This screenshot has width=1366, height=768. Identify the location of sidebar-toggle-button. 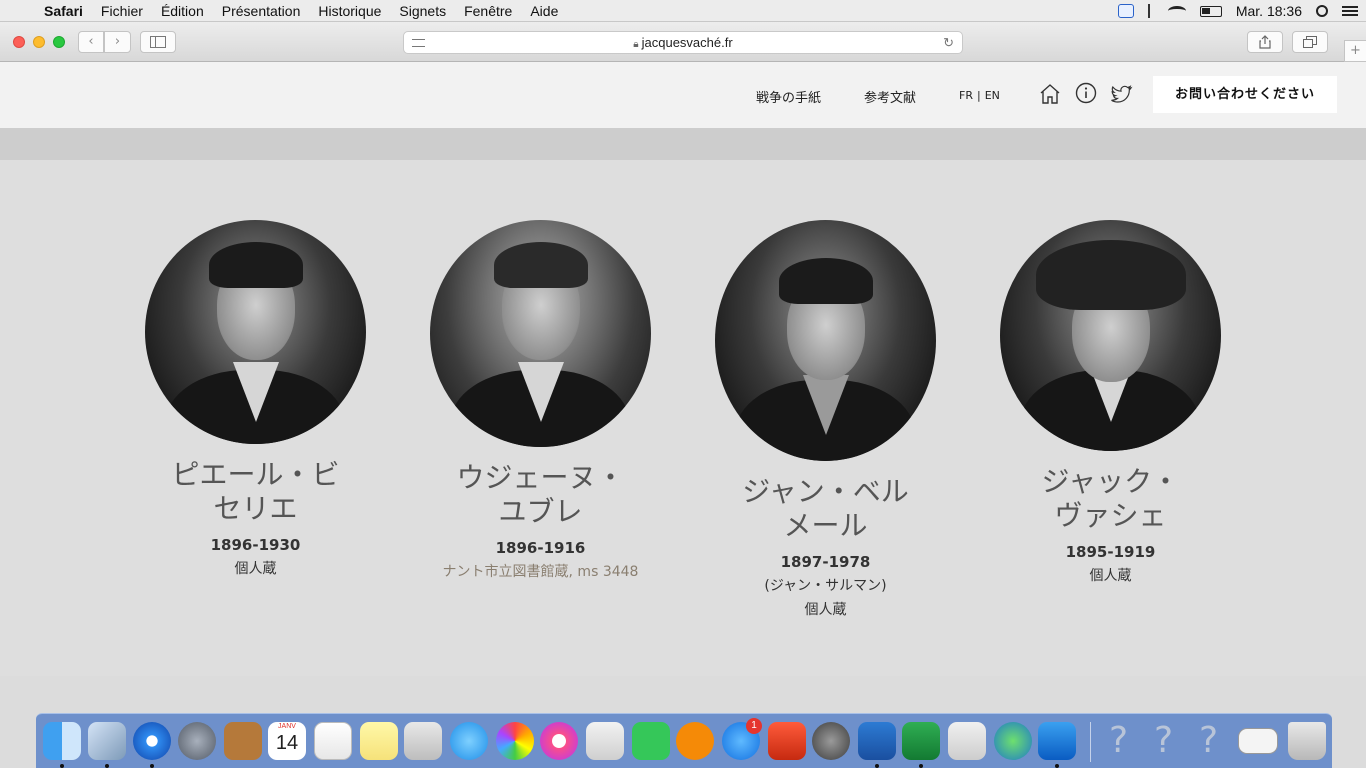
(158, 42).